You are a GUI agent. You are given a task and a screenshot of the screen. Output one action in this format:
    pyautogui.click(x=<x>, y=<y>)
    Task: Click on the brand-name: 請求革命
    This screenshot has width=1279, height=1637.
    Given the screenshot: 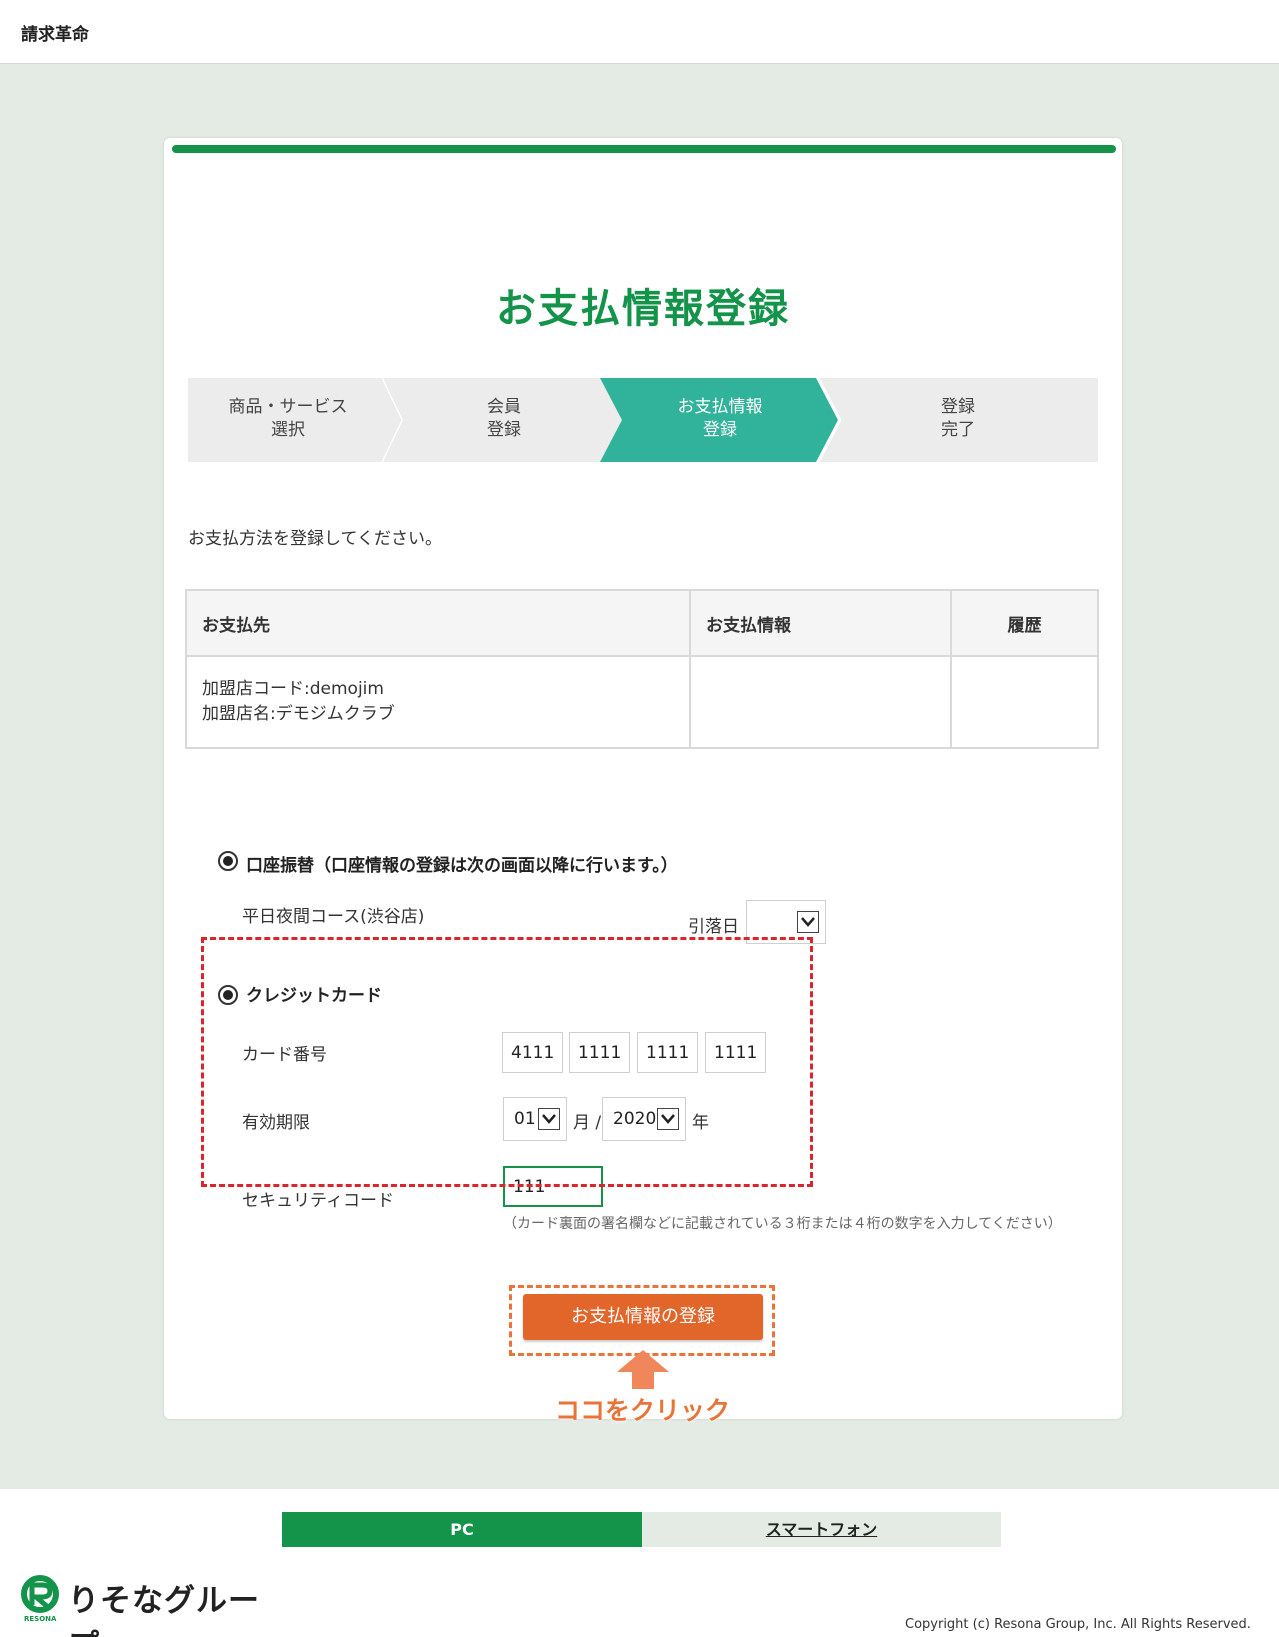 What is the action you would take?
    pyautogui.click(x=55, y=35)
    